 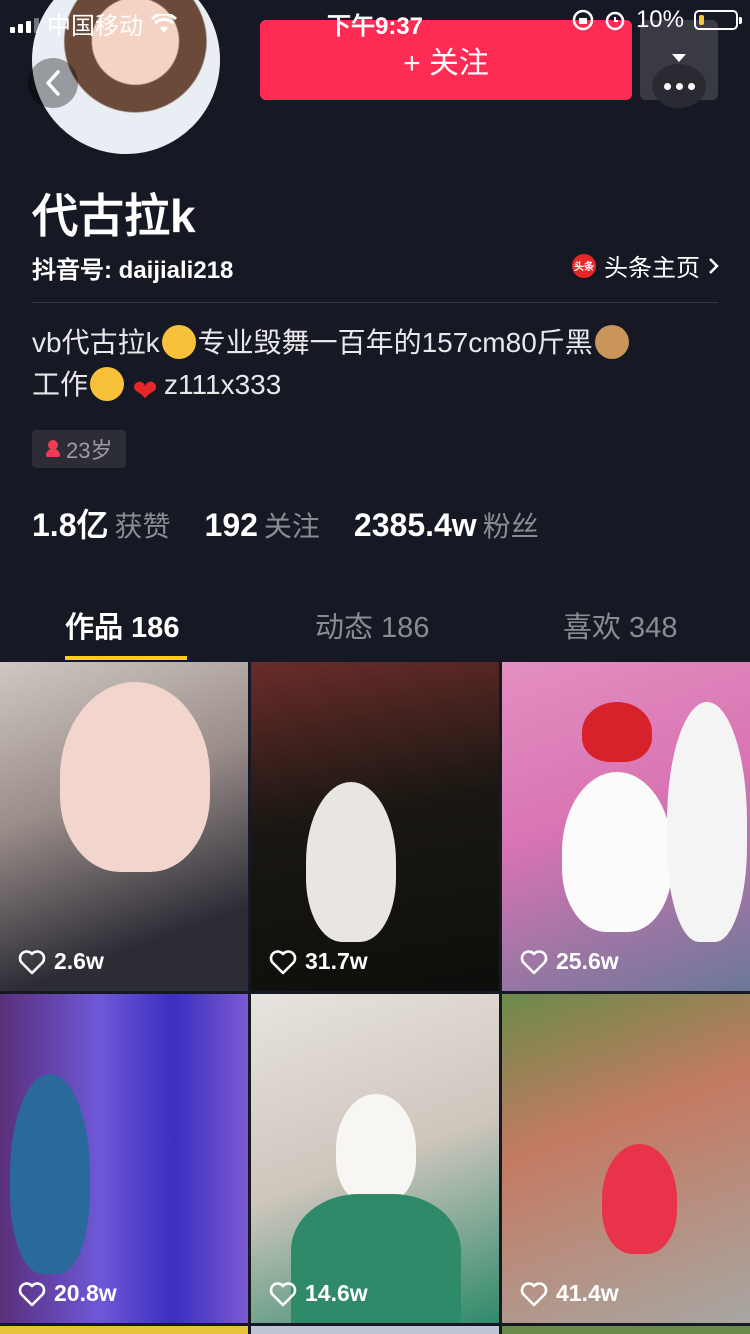 What do you see at coordinates (145, 391) in the screenshot?
I see `heart-emoji-icon: ❤` at bounding box center [145, 391].